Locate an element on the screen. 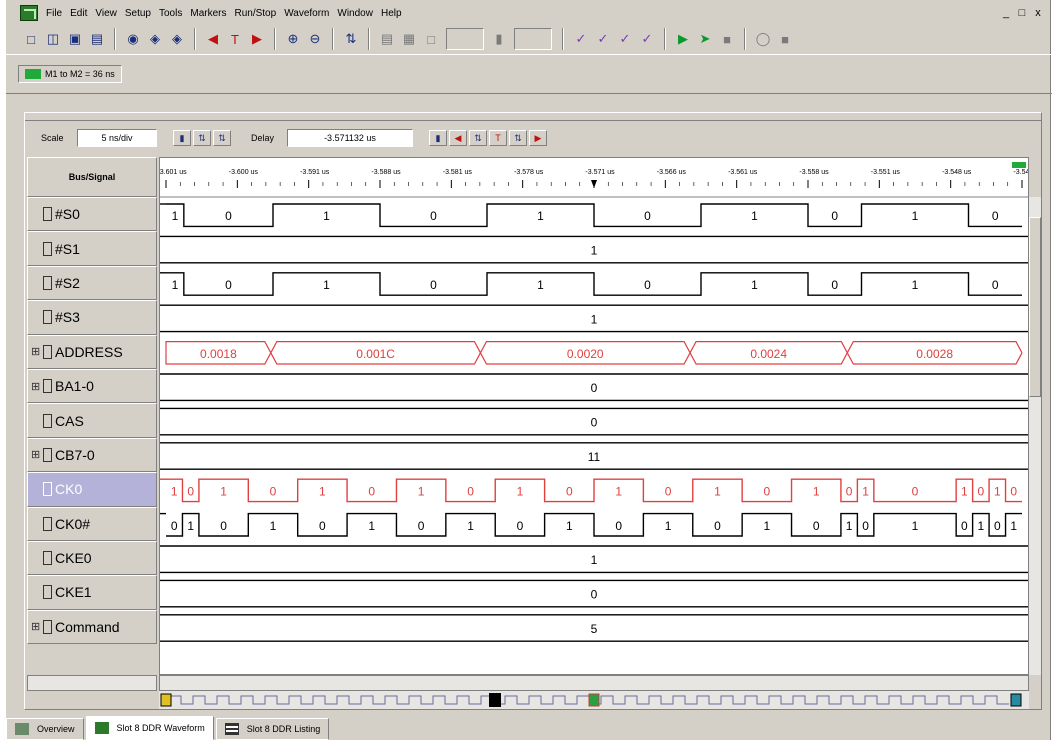 This screenshot has width=1056, height=740. signal-row-cas: CAS is located at coordinates (92, 420).